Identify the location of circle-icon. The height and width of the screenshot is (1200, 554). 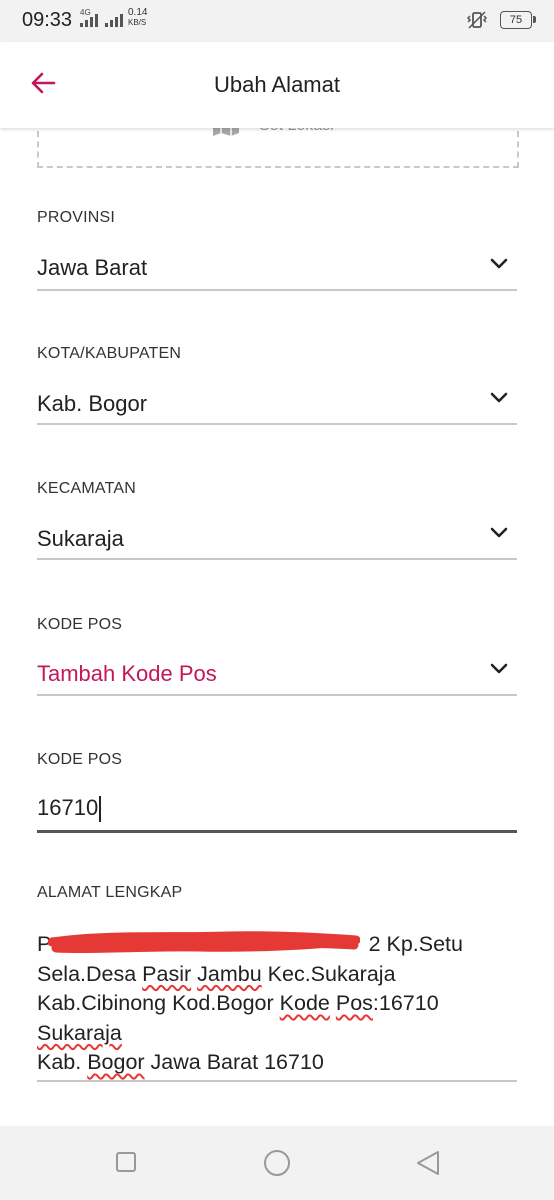
(277, 1165).